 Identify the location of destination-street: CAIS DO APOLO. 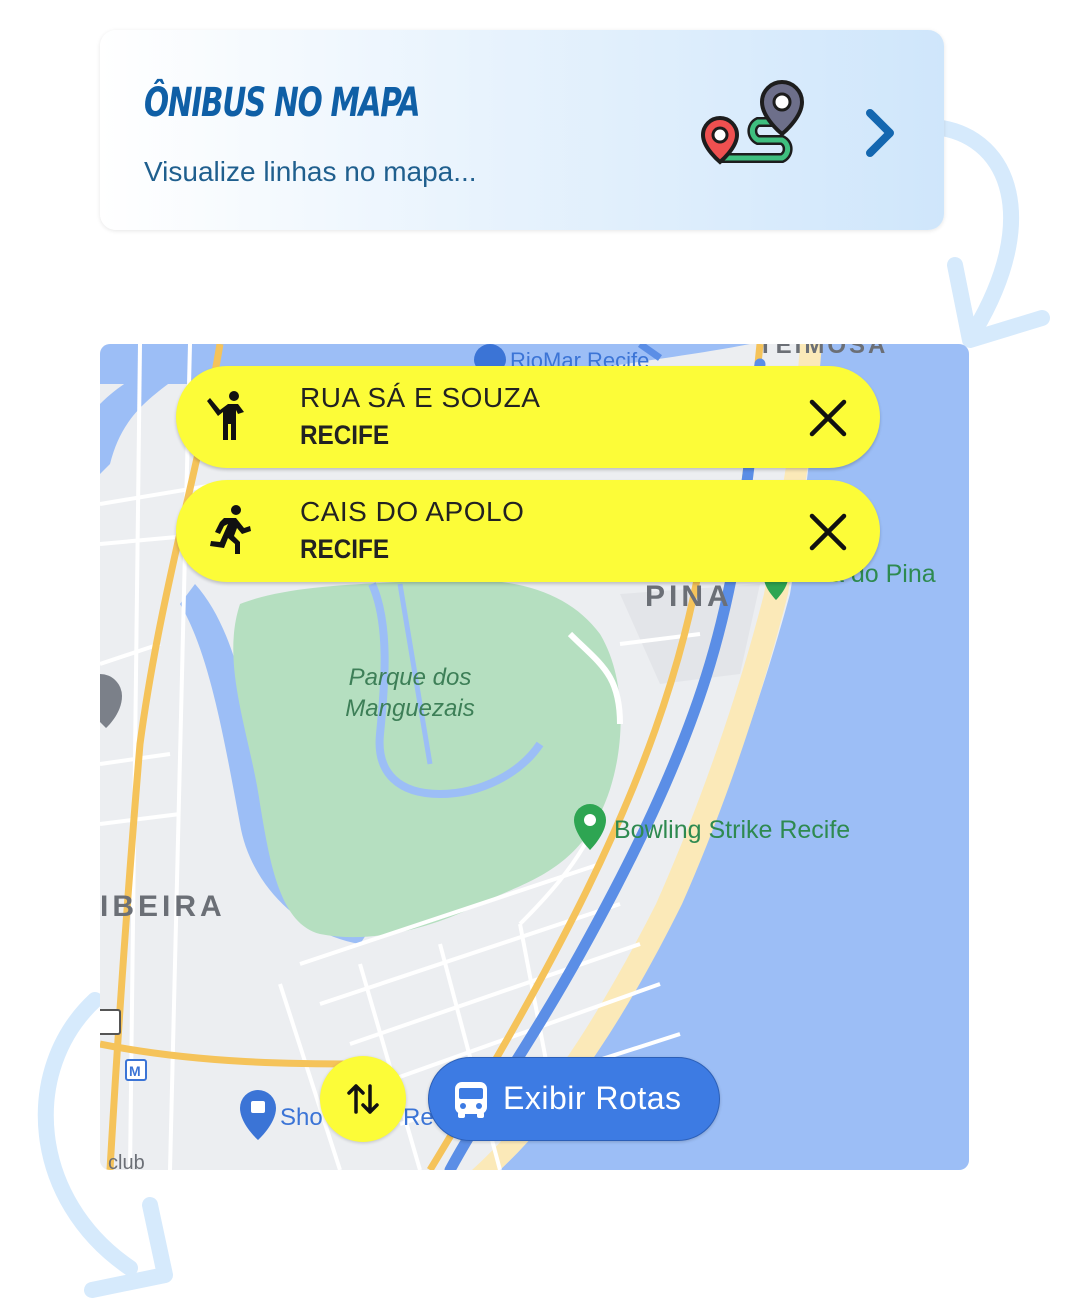
(412, 511).